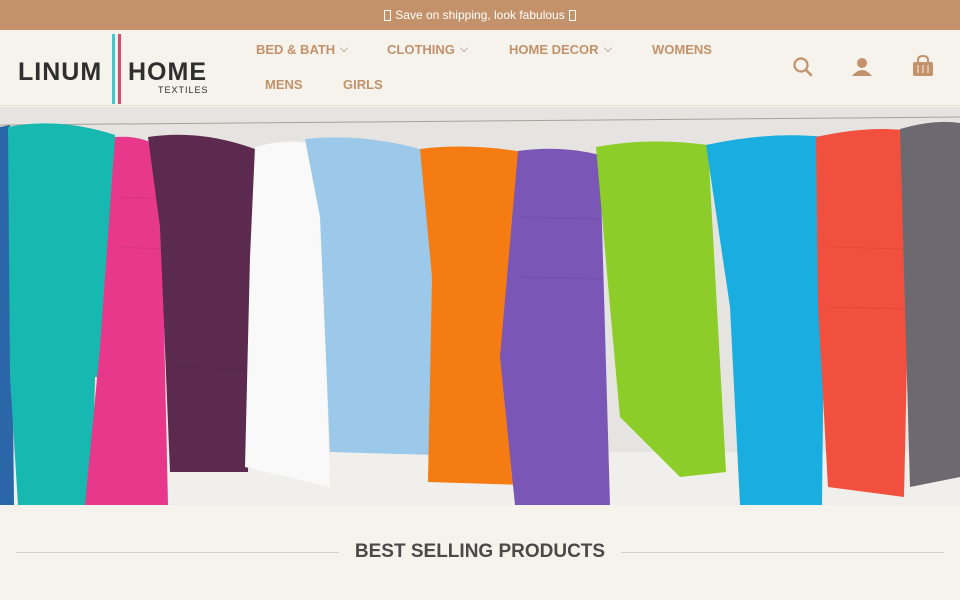 This screenshot has width=960, height=600. Describe the element at coordinates (923, 66) in the screenshot. I see `cart-icon` at that location.